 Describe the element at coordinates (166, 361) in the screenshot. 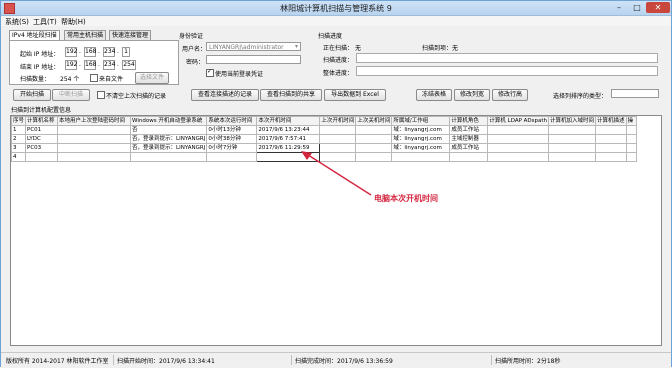

I see `status-start-time: 扫描开始时间：2017/9/6 13:34:41` at that location.